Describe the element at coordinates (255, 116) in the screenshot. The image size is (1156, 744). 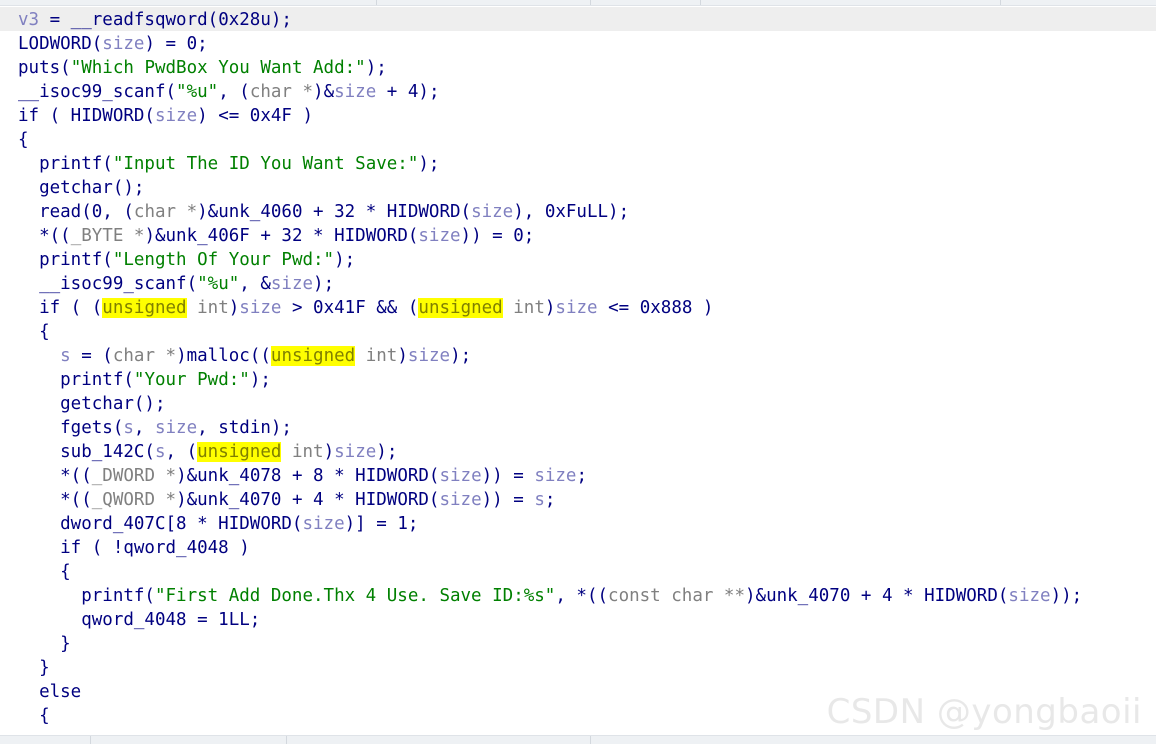
I see `code-token: ) <= 0x4F )` at that location.